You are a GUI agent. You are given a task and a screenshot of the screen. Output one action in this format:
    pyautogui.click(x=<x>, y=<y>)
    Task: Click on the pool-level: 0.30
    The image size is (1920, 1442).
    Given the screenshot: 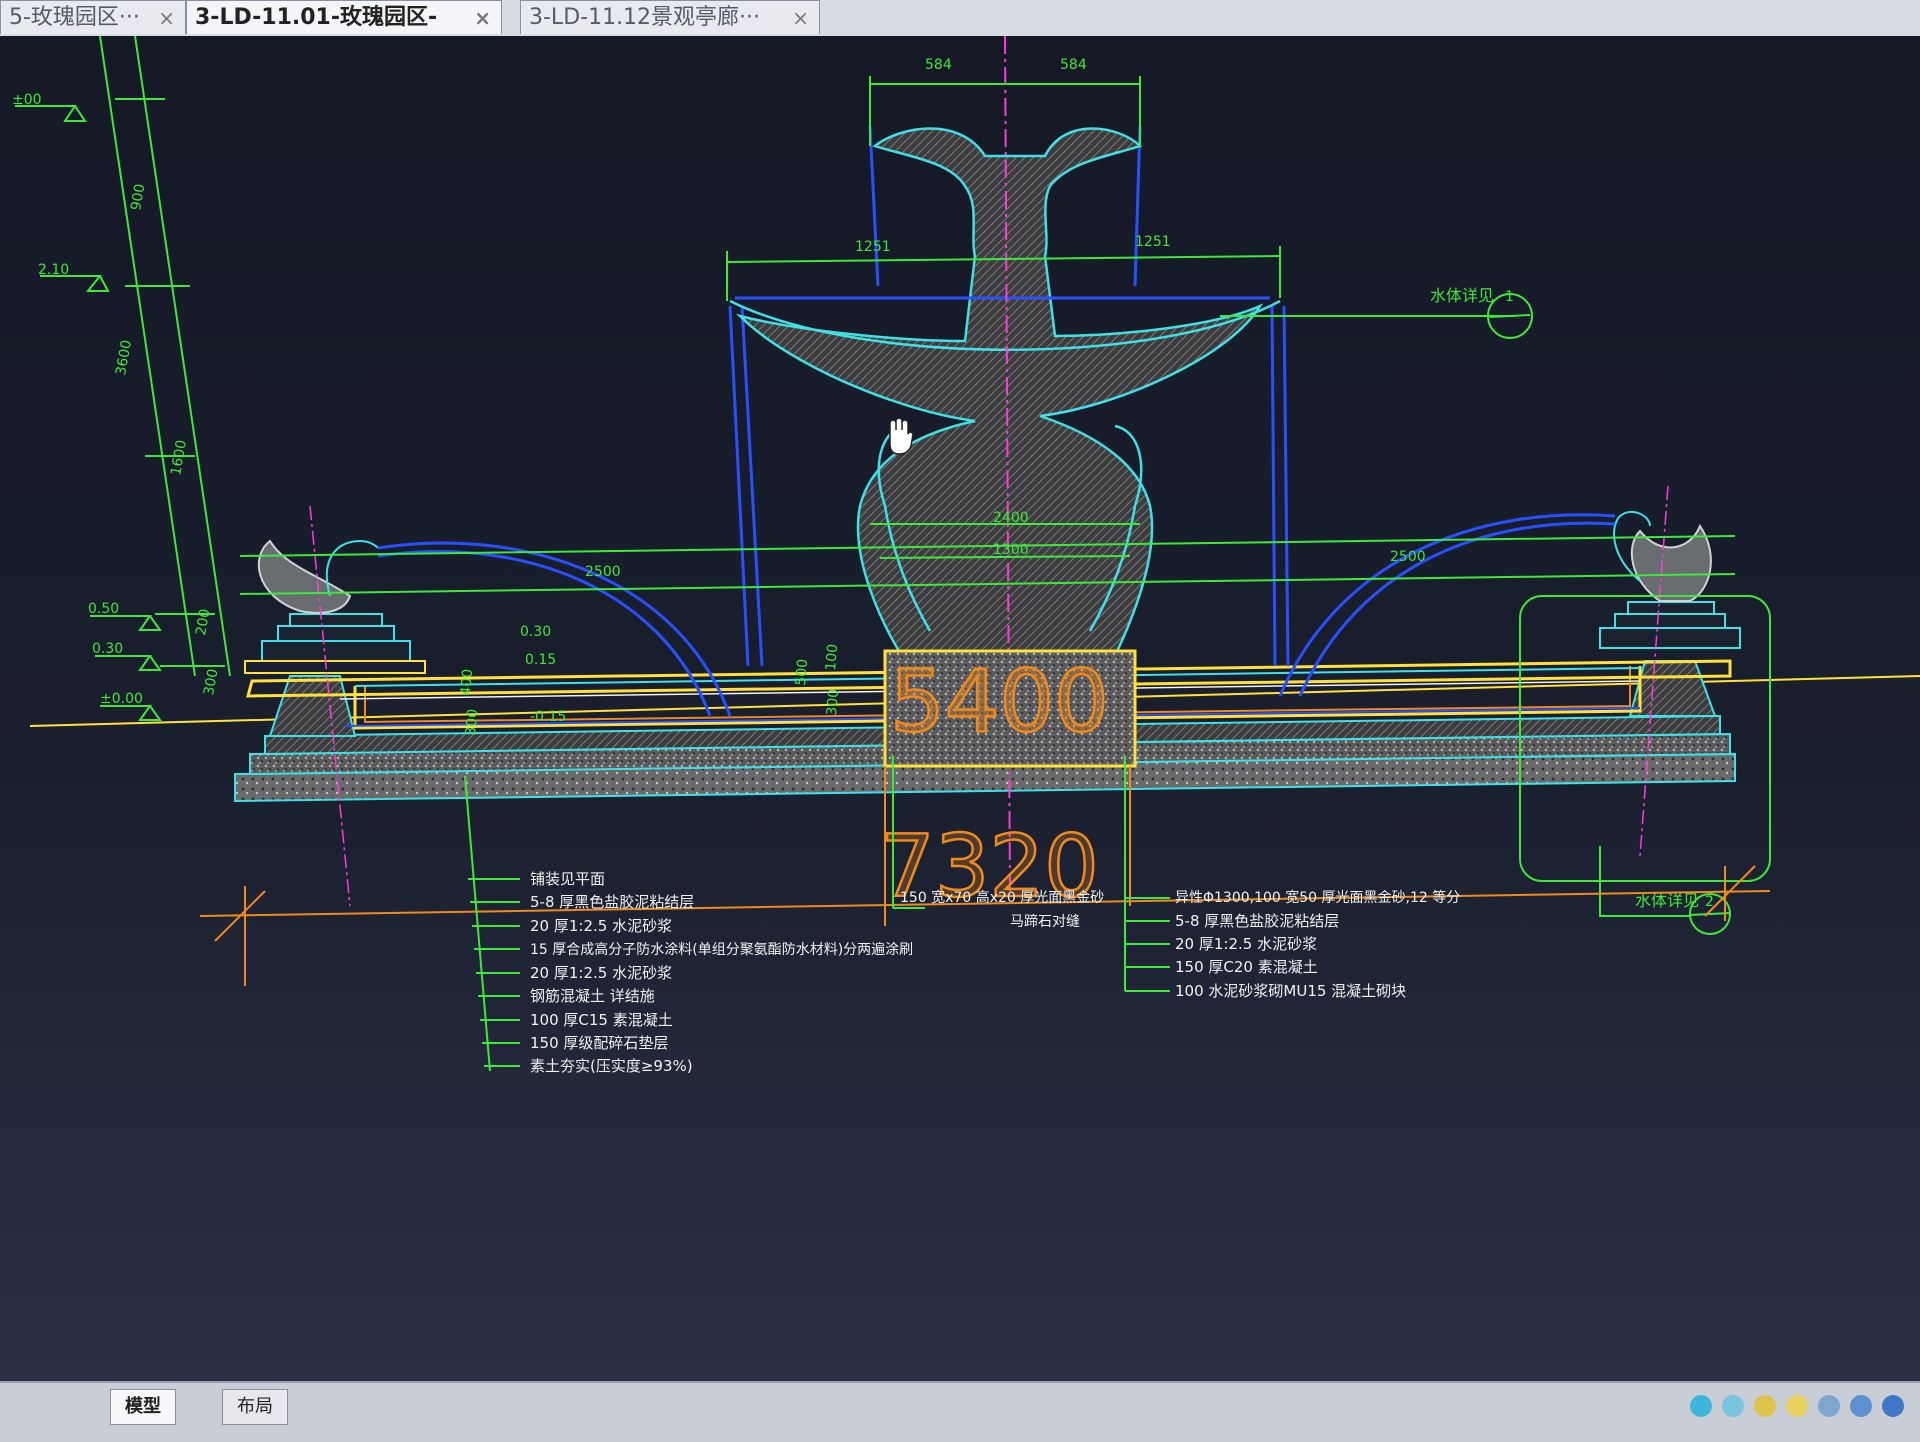 What is the action you would take?
    pyautogui.click(x=535, y=632)
    